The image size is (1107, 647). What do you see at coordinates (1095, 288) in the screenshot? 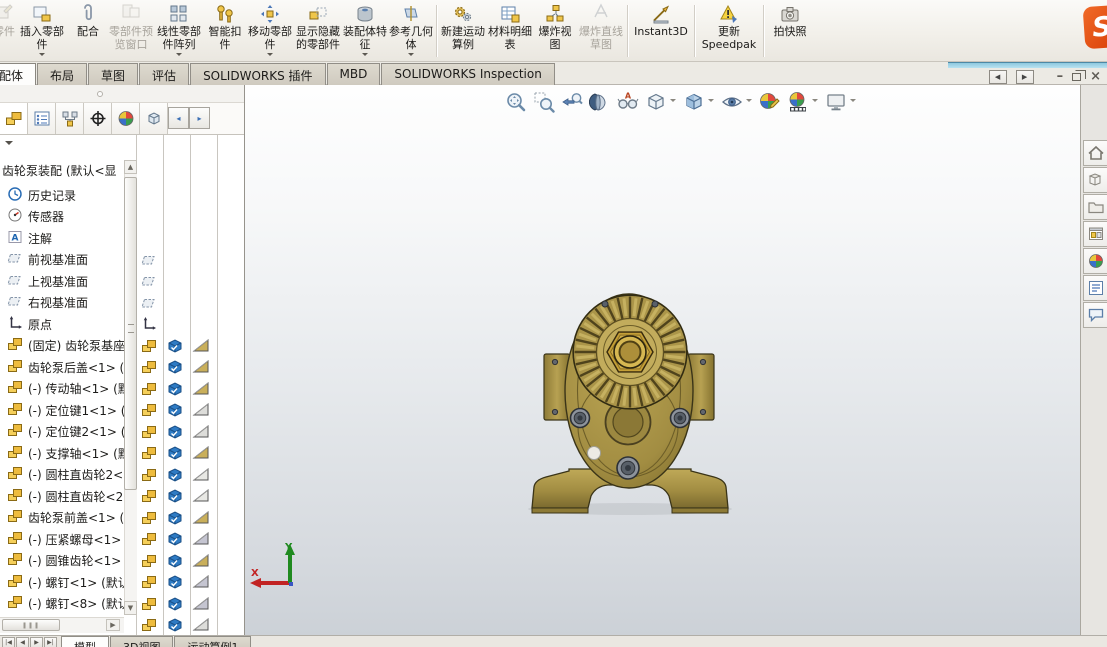
I see `taskpane-tab-custom-properties` at bounding box center [1095, 288].